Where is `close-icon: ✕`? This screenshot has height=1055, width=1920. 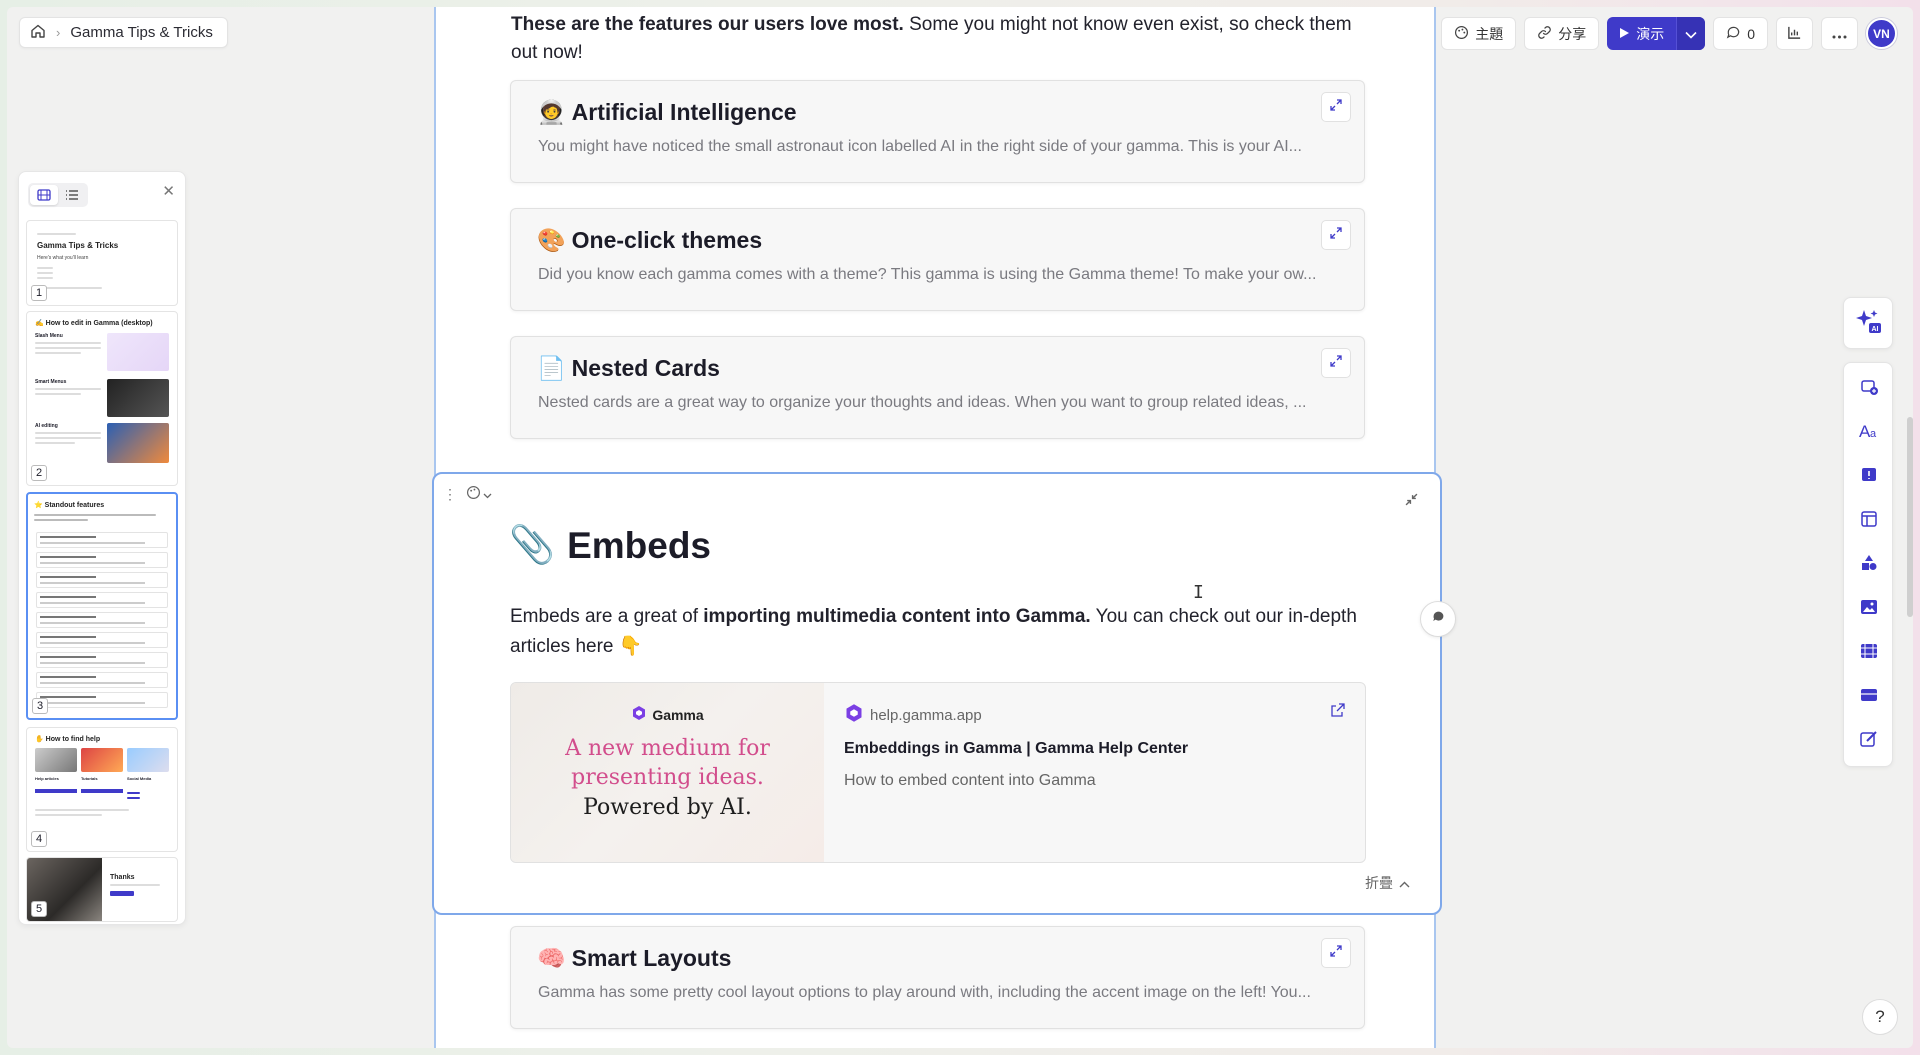 close-icon: ✕ is located at coordinates (168, 191).